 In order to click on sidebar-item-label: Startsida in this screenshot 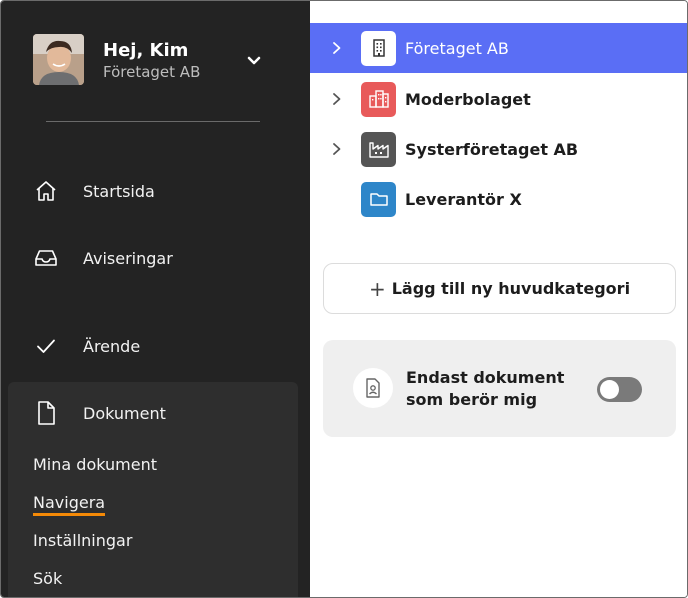, I will do `click(119, 191)`.